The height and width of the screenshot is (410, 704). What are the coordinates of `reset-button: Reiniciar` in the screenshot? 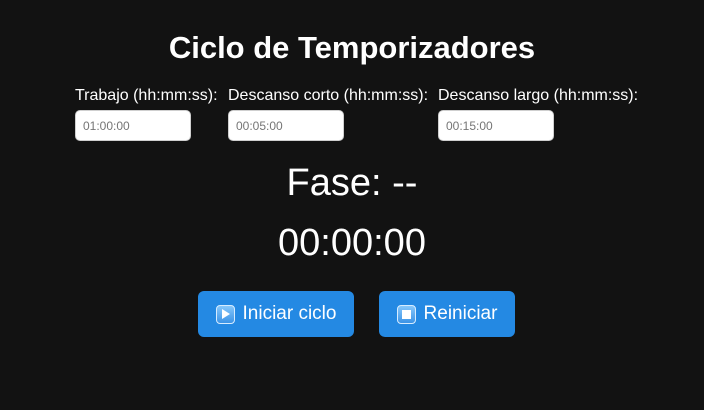 It's located at (447, 314).